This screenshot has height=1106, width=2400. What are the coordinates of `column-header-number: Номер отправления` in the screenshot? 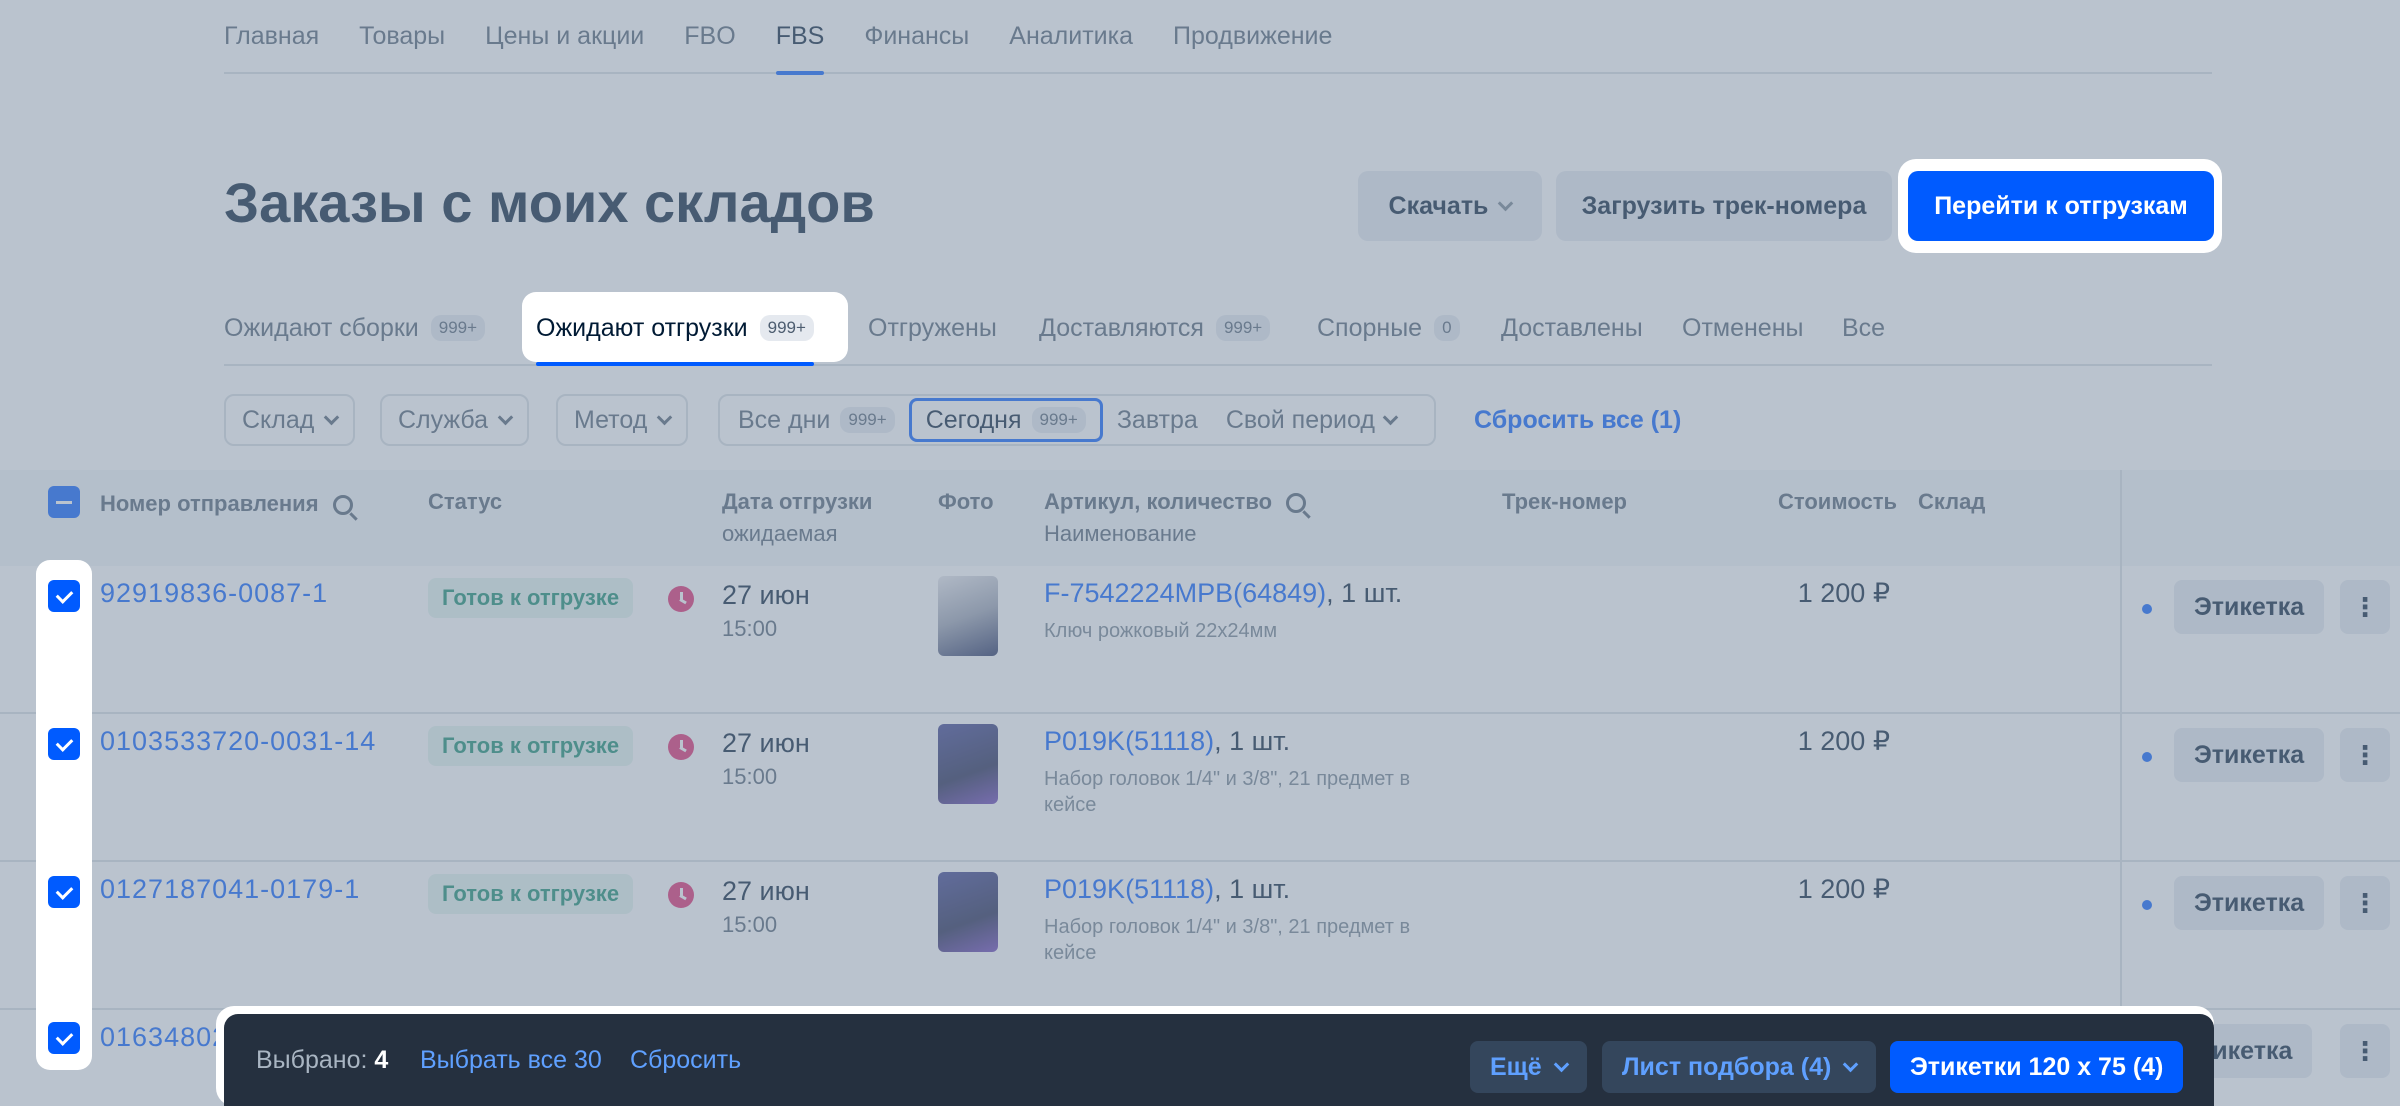 It's located at (226, 504).